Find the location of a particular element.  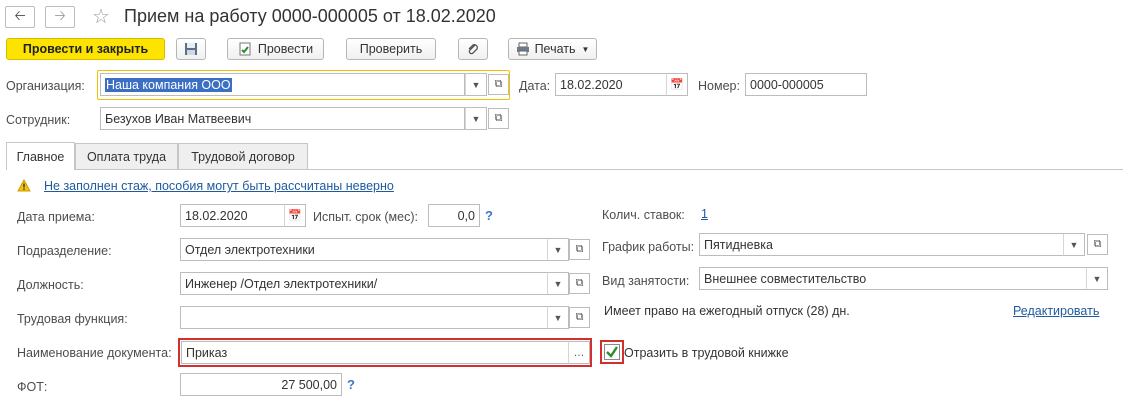

schedule-open-button: ⧉ is located at coordinates (1097, 244).